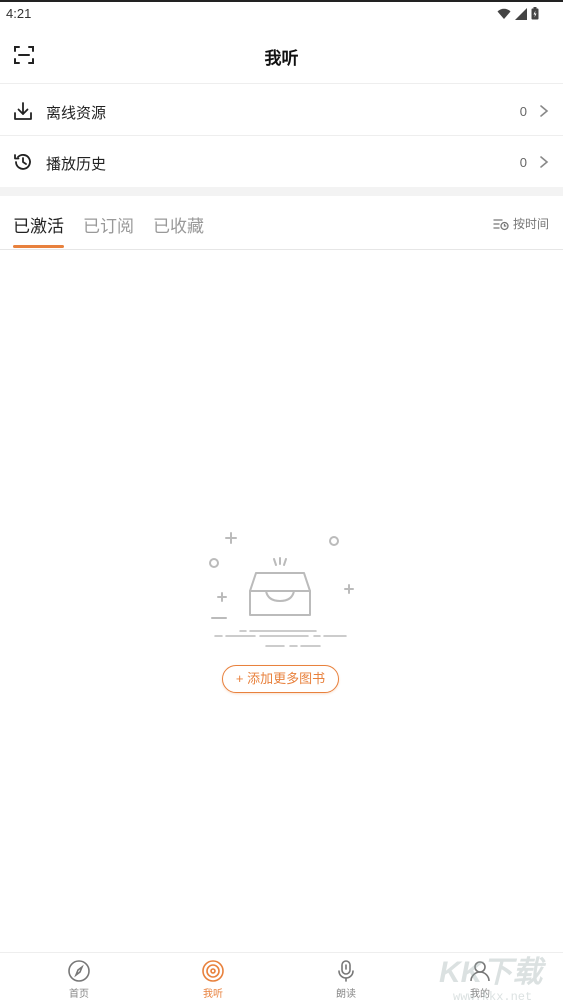 Image resolution: width=563 pixels, height=1005 pixels. Describe the element at coordinates (76, 164) in the screenshot. I see `play-history-label: 播放历史` at that location.